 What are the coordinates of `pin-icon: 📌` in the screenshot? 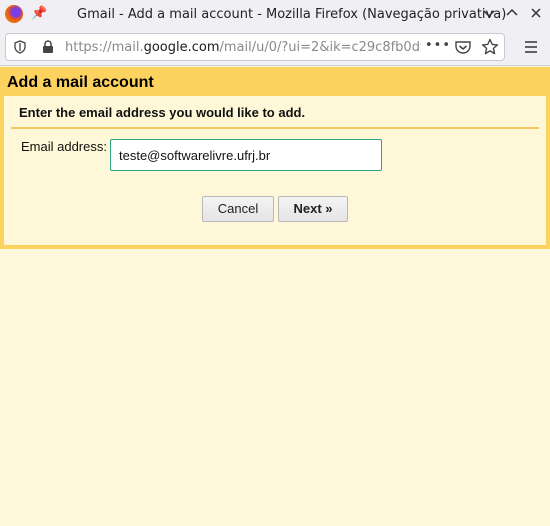 It's located at (39, 14).